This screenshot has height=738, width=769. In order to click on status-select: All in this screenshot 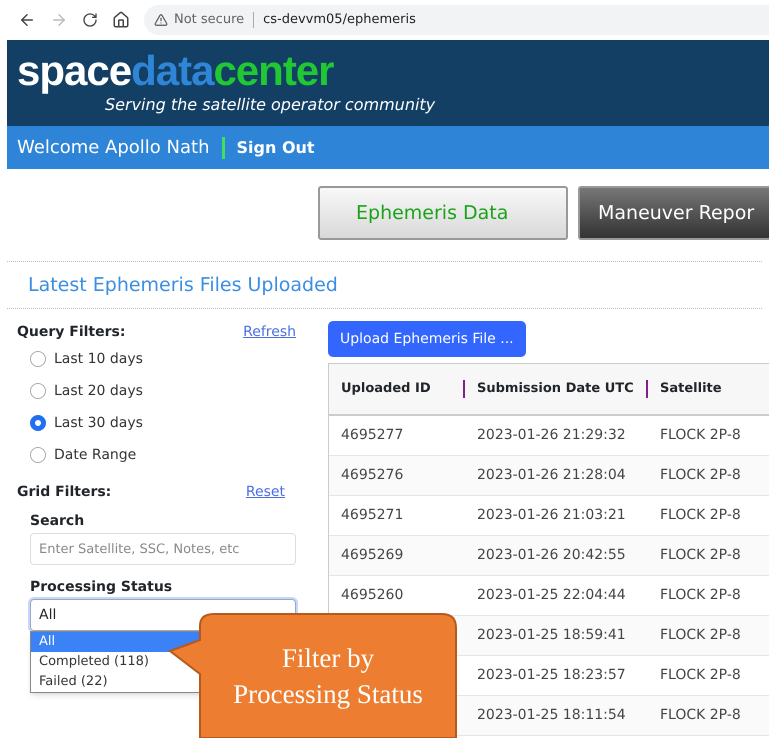, I will do `click(163, 615)`.